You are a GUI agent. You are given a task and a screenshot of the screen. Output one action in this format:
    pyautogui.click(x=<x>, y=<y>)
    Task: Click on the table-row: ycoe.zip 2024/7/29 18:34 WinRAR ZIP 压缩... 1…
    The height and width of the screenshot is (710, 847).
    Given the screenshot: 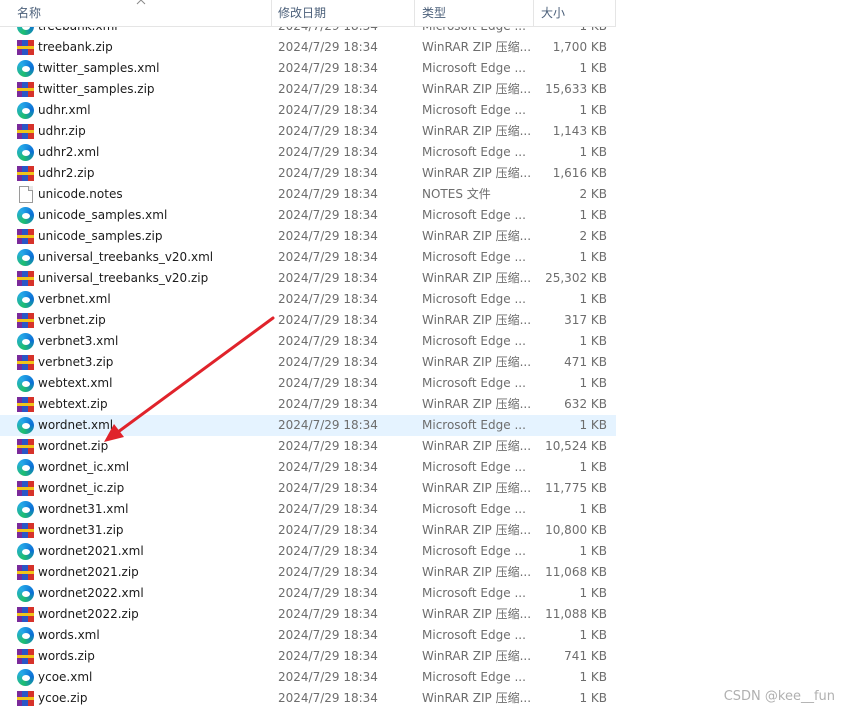 What is the action you would take?
    pyautogui.click(x=308, y=698)
    